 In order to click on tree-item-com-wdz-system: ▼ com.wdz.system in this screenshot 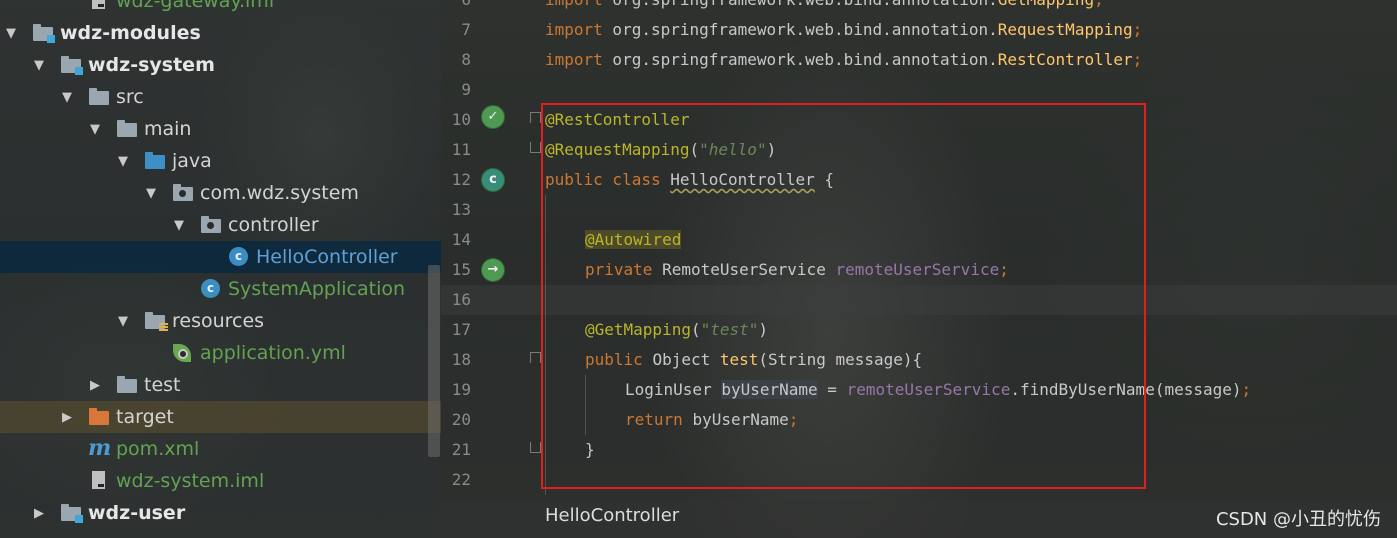, I will do `click(220, 193)`.